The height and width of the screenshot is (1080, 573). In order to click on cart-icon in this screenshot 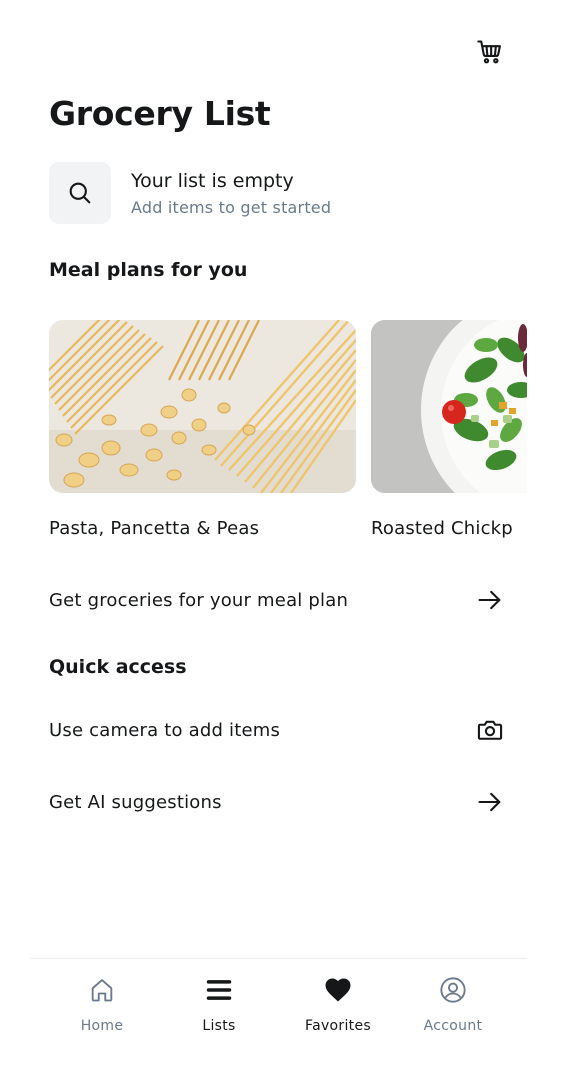, I will do `click(489, 52)`.